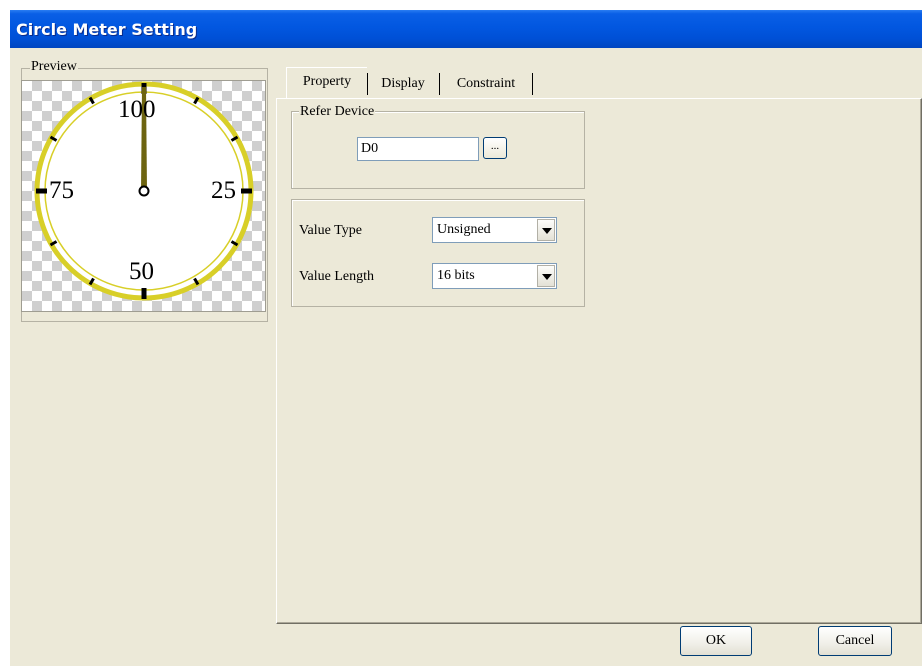  I want to click on value-length-label: Value Length, so click(337, 276).